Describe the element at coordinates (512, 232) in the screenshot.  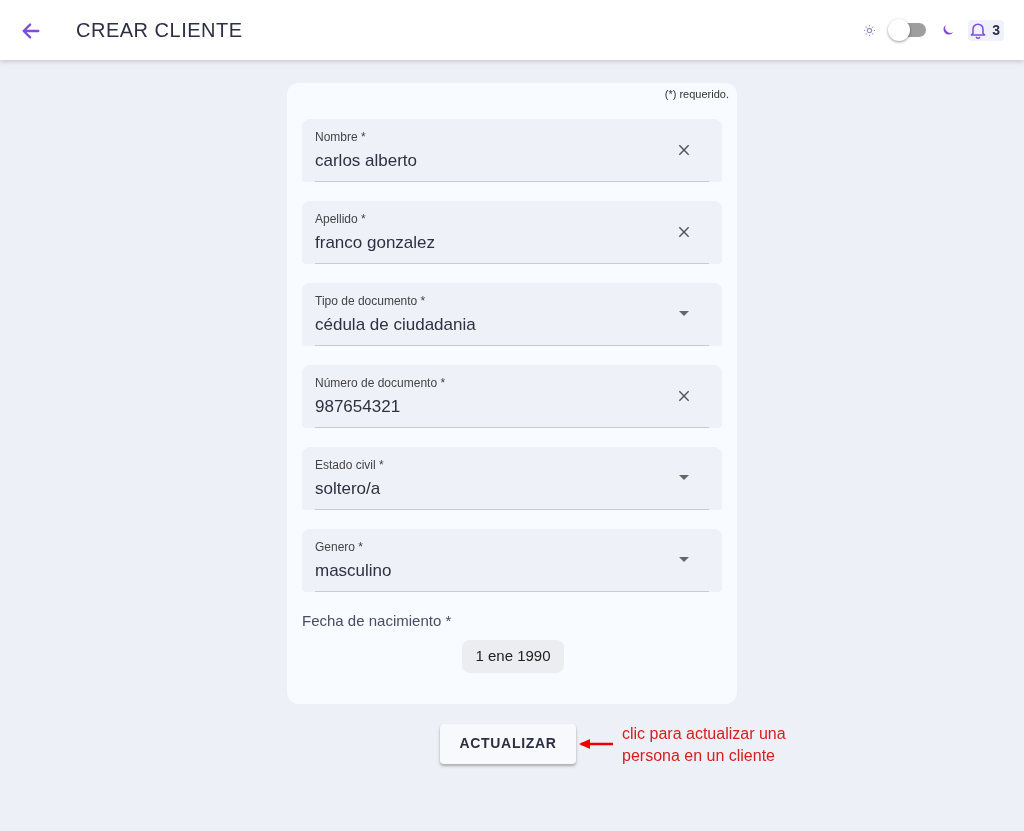
I see `text-field: Apellido * franco gonzalez` at that location.